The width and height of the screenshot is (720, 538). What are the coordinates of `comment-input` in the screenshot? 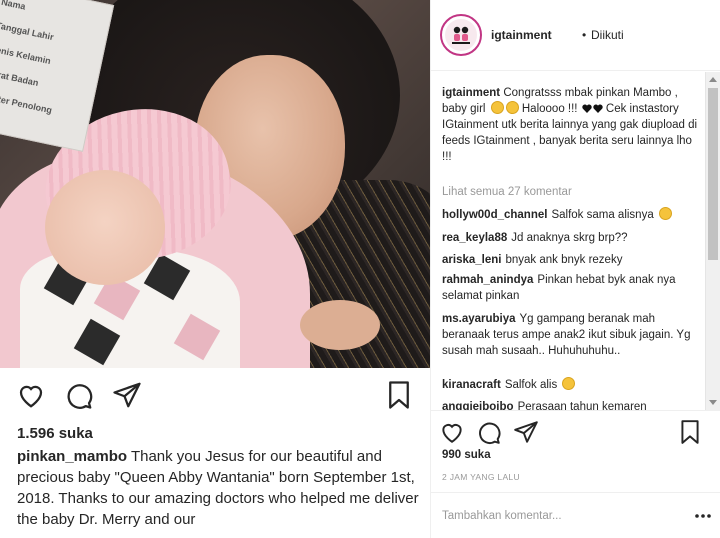 It's located at (562, 516).